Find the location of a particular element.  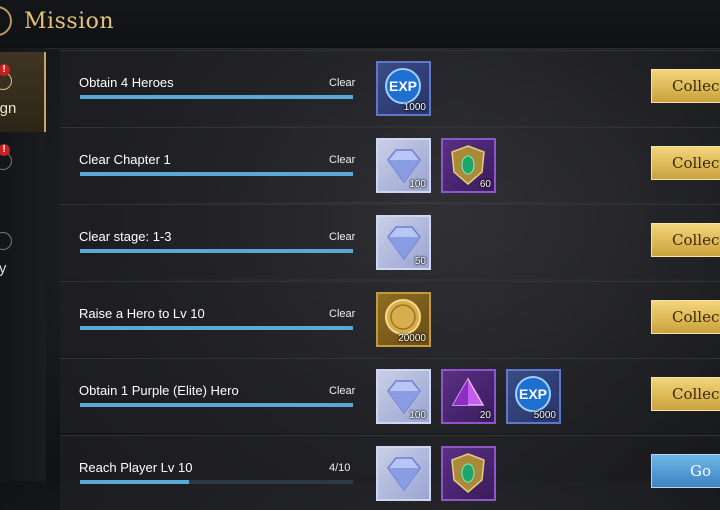

mission-row: Reach Player Lv 10 4/10 Go is located at coordinates (390, 472).